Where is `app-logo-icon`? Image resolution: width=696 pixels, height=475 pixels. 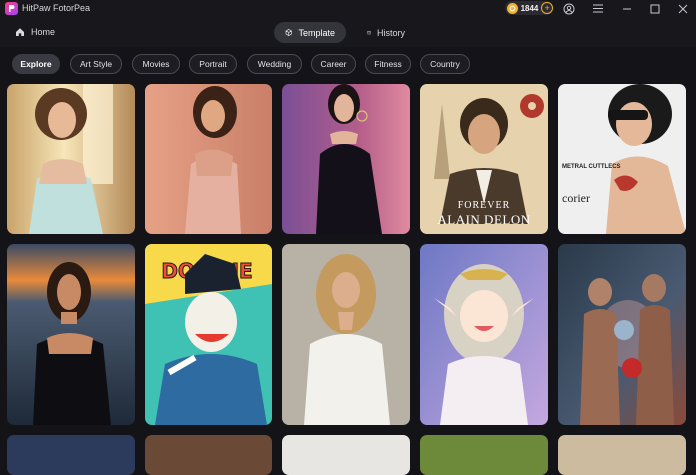
app-logo-icon is located at coordinates (11, 8).